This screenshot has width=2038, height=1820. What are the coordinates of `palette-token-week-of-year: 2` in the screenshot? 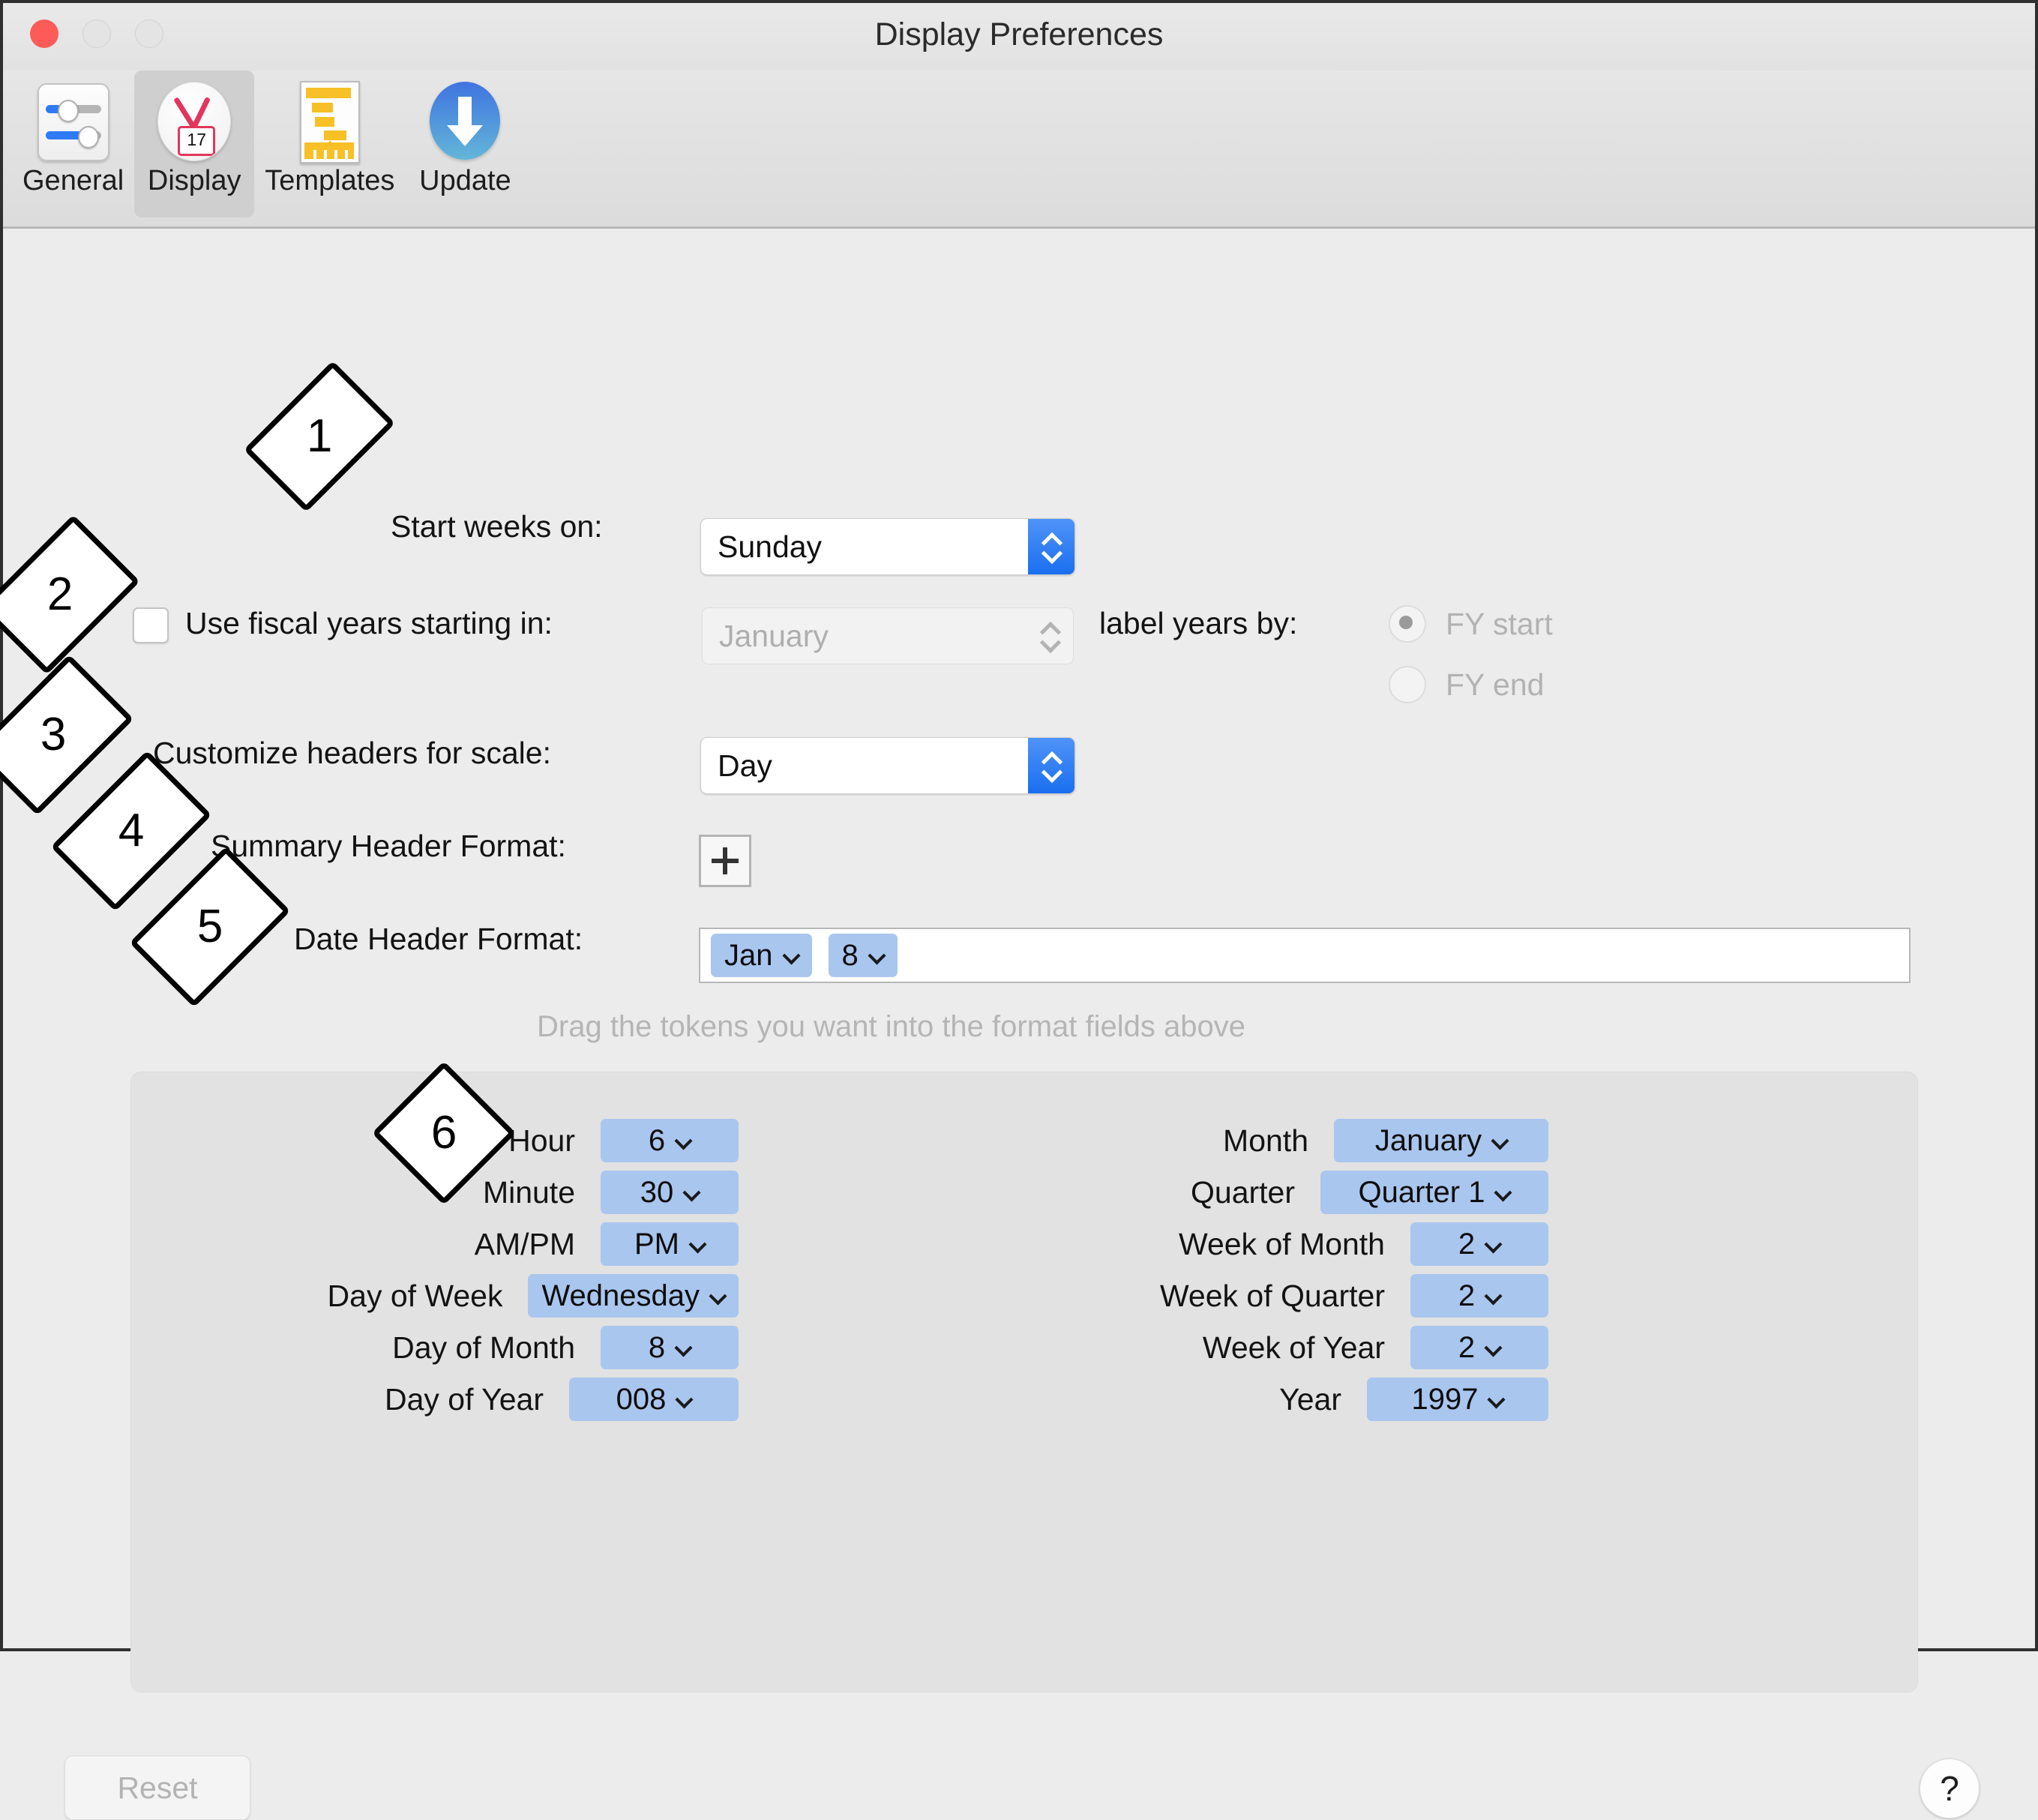 It's located at (1479, 1347).